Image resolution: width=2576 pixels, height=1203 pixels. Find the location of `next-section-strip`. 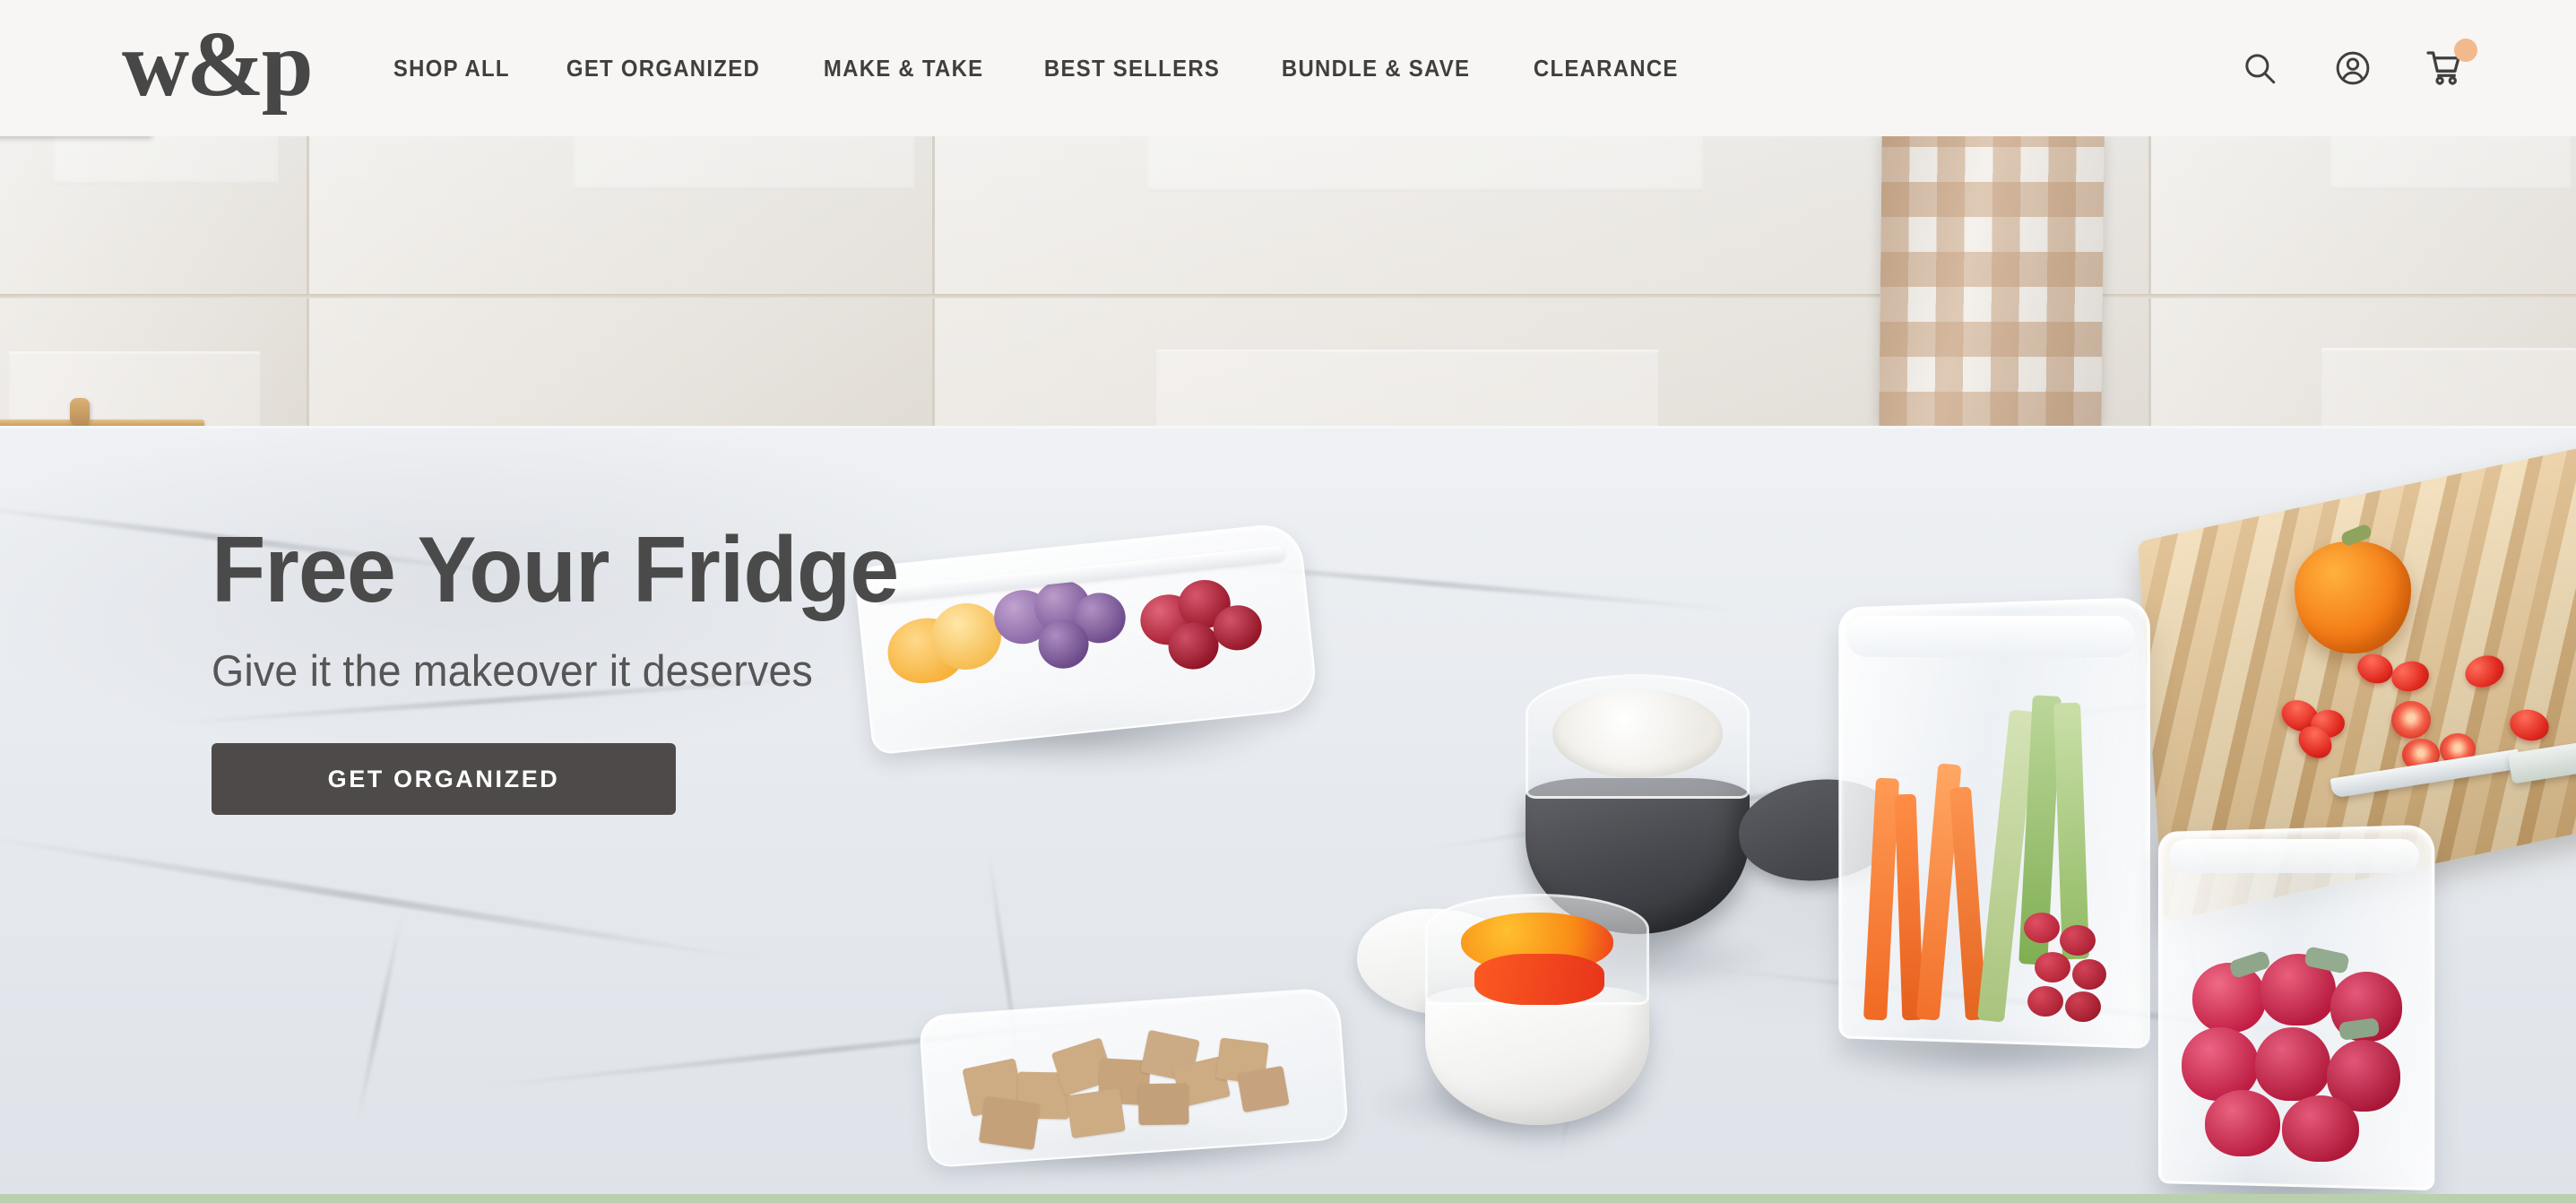

next-section-strip is located at coordinates (1288, 1199).